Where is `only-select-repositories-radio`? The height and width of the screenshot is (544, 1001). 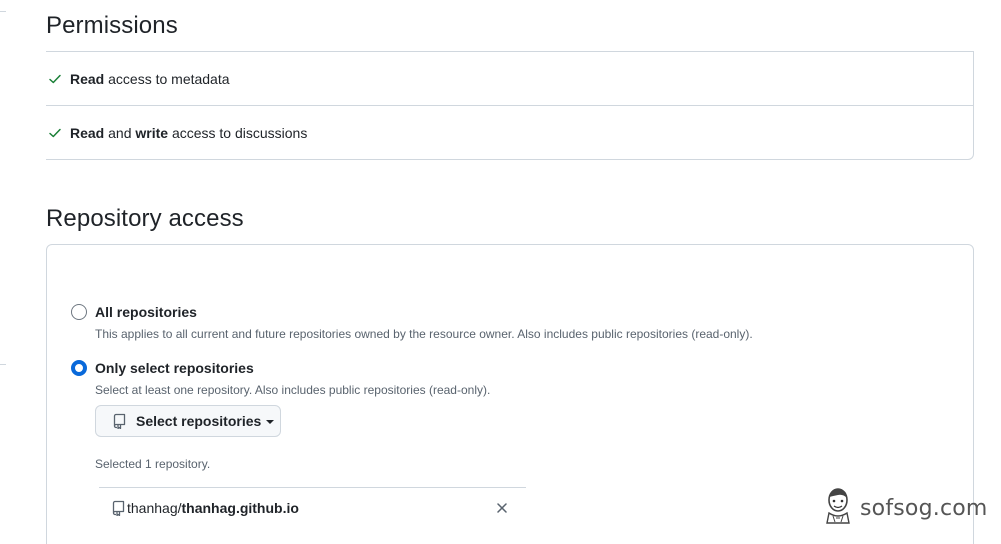
only-select-repositories-radio is located at coordinates (79, 368).